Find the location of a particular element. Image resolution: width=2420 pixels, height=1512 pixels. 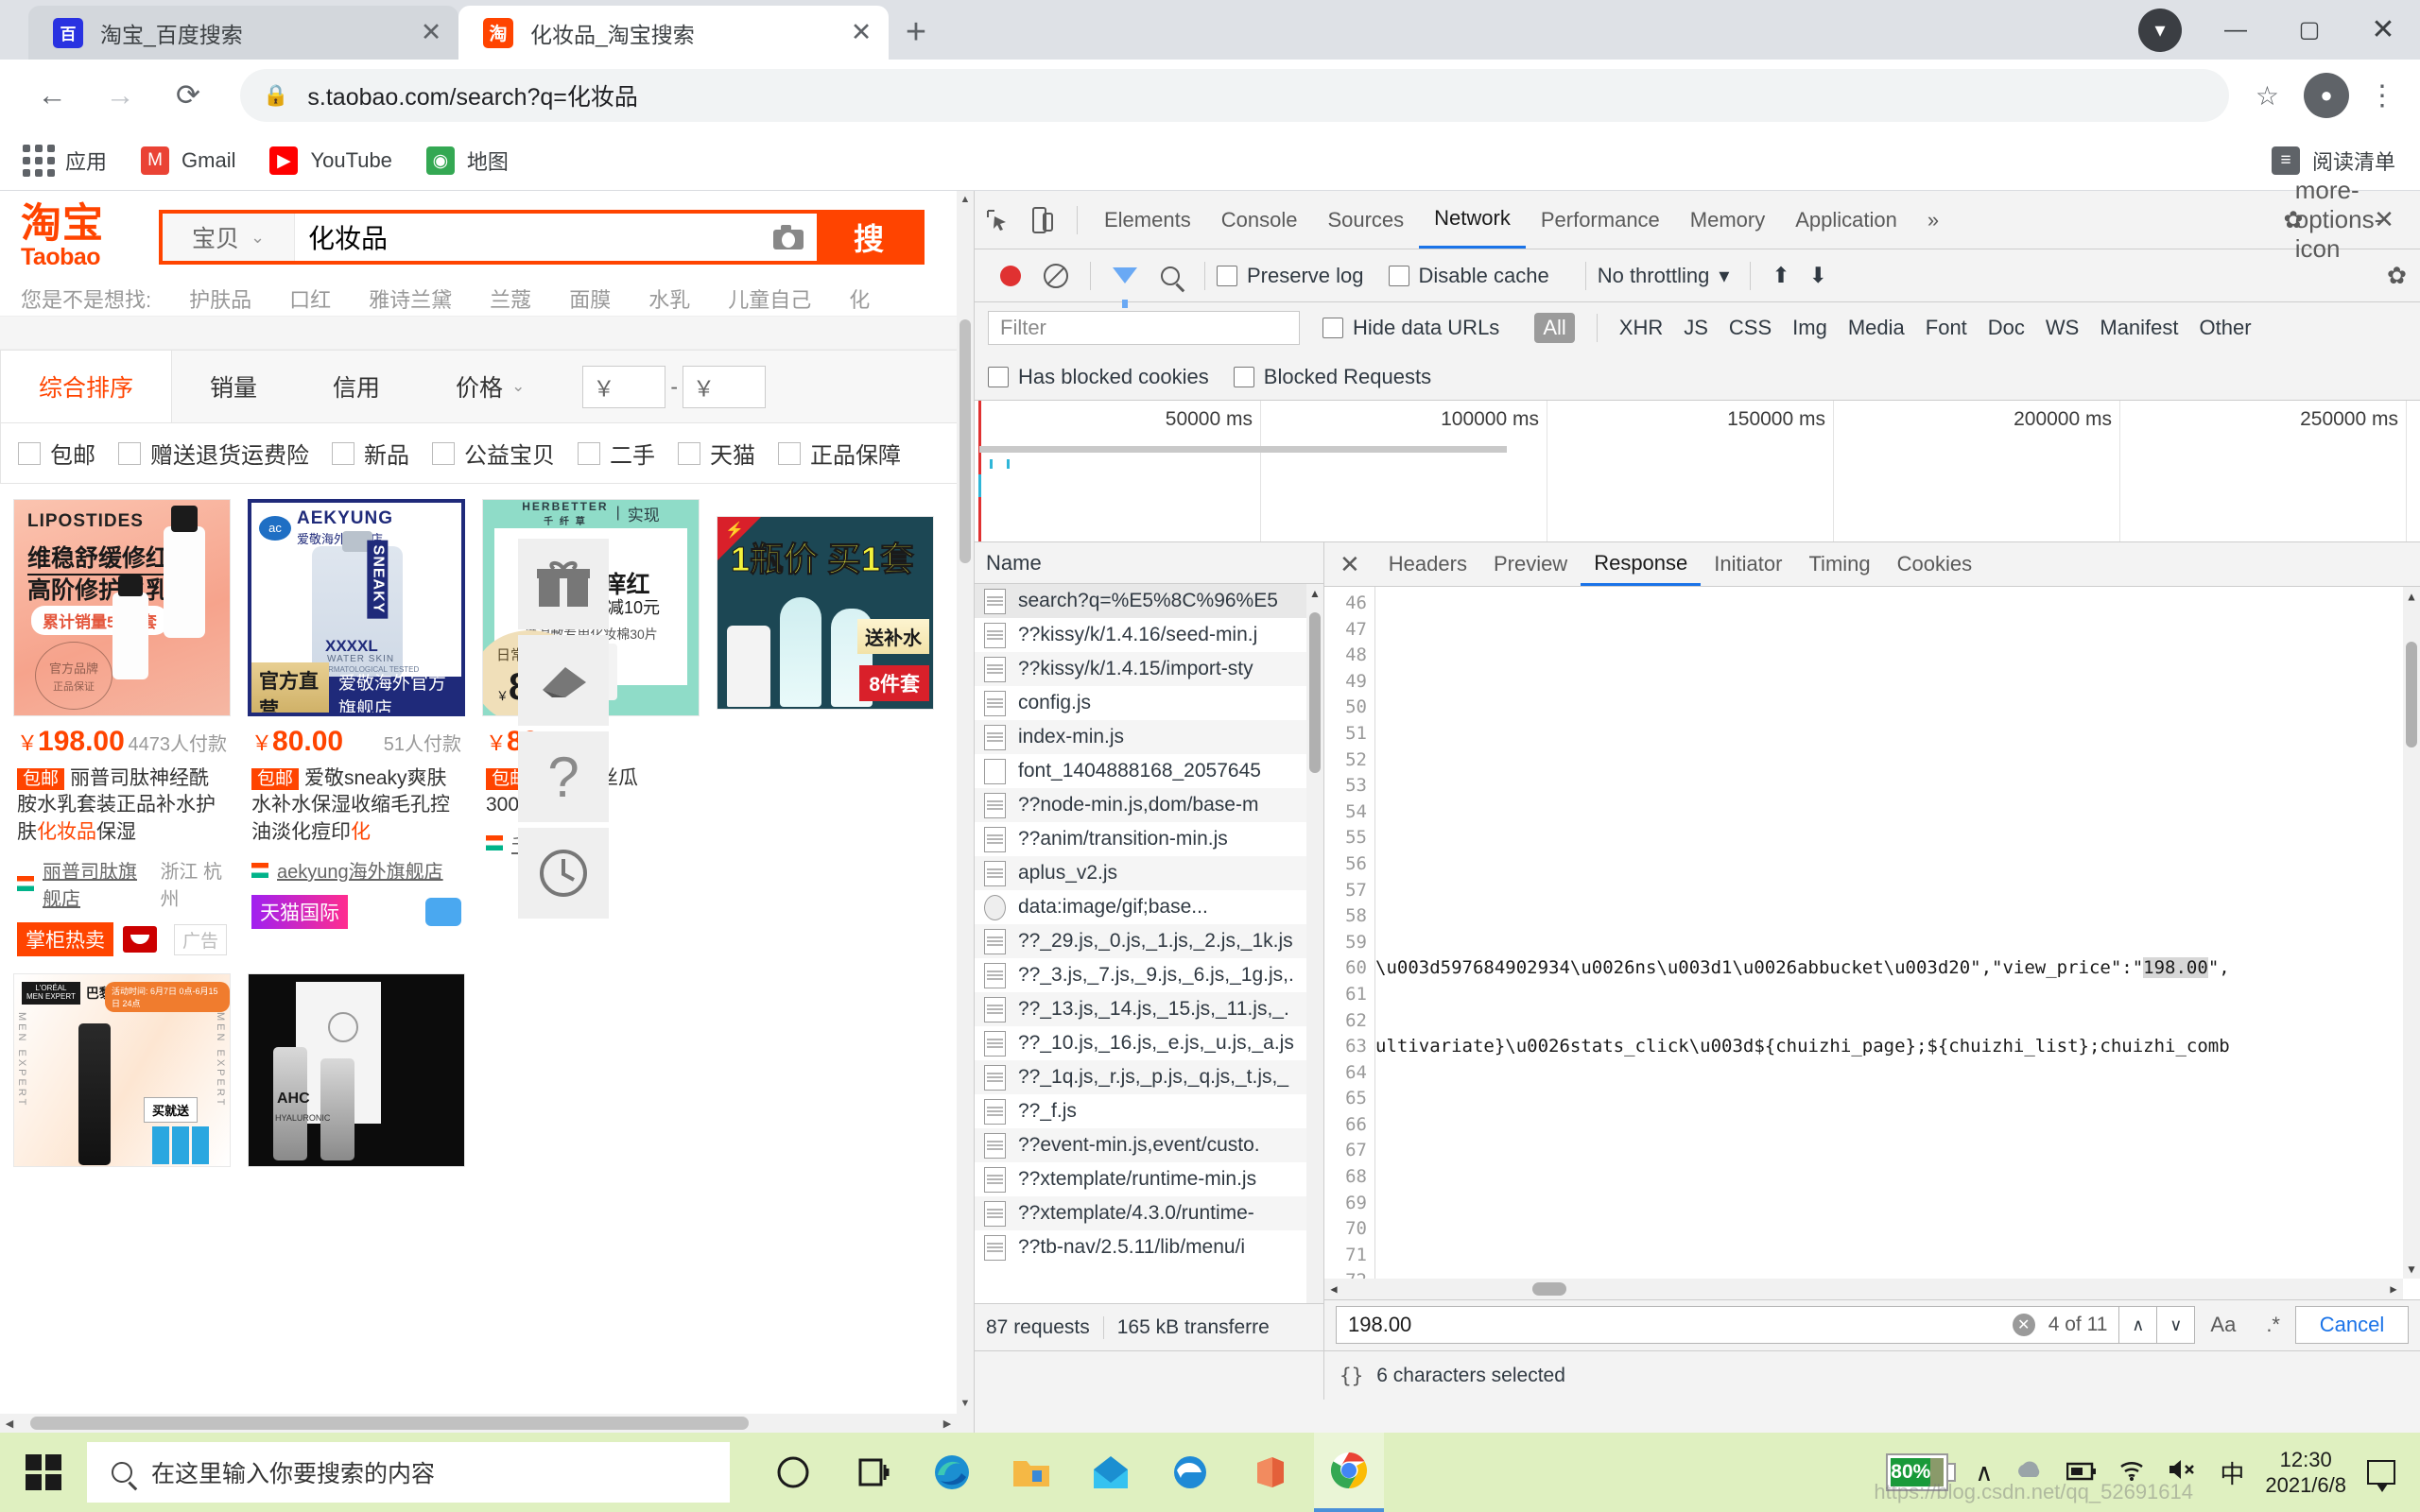

price-max-input: ￥ is located at coordinates (724, 386).